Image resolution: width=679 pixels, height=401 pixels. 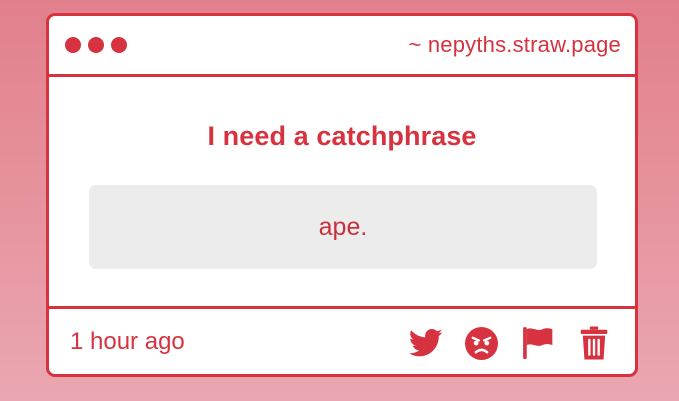 What do you see at coordinates (342, 341) in the screenshot?
I see `card-footer: 1 hour ago` at bounding box center [342, 341].